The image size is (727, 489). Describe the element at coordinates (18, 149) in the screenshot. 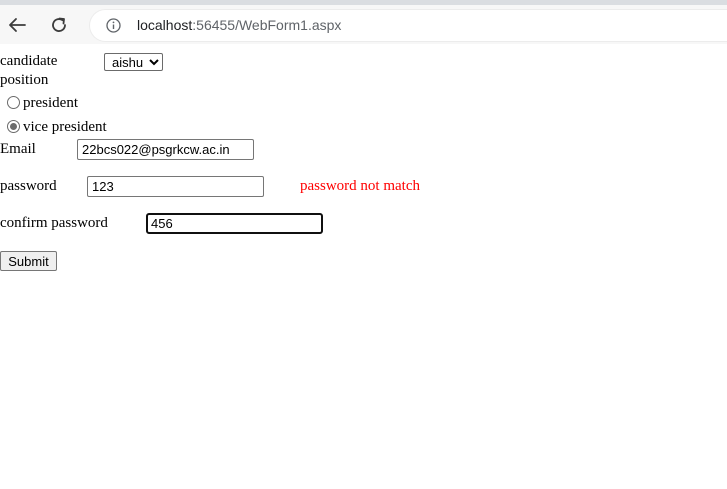

I see `email-label: Email` at that location.